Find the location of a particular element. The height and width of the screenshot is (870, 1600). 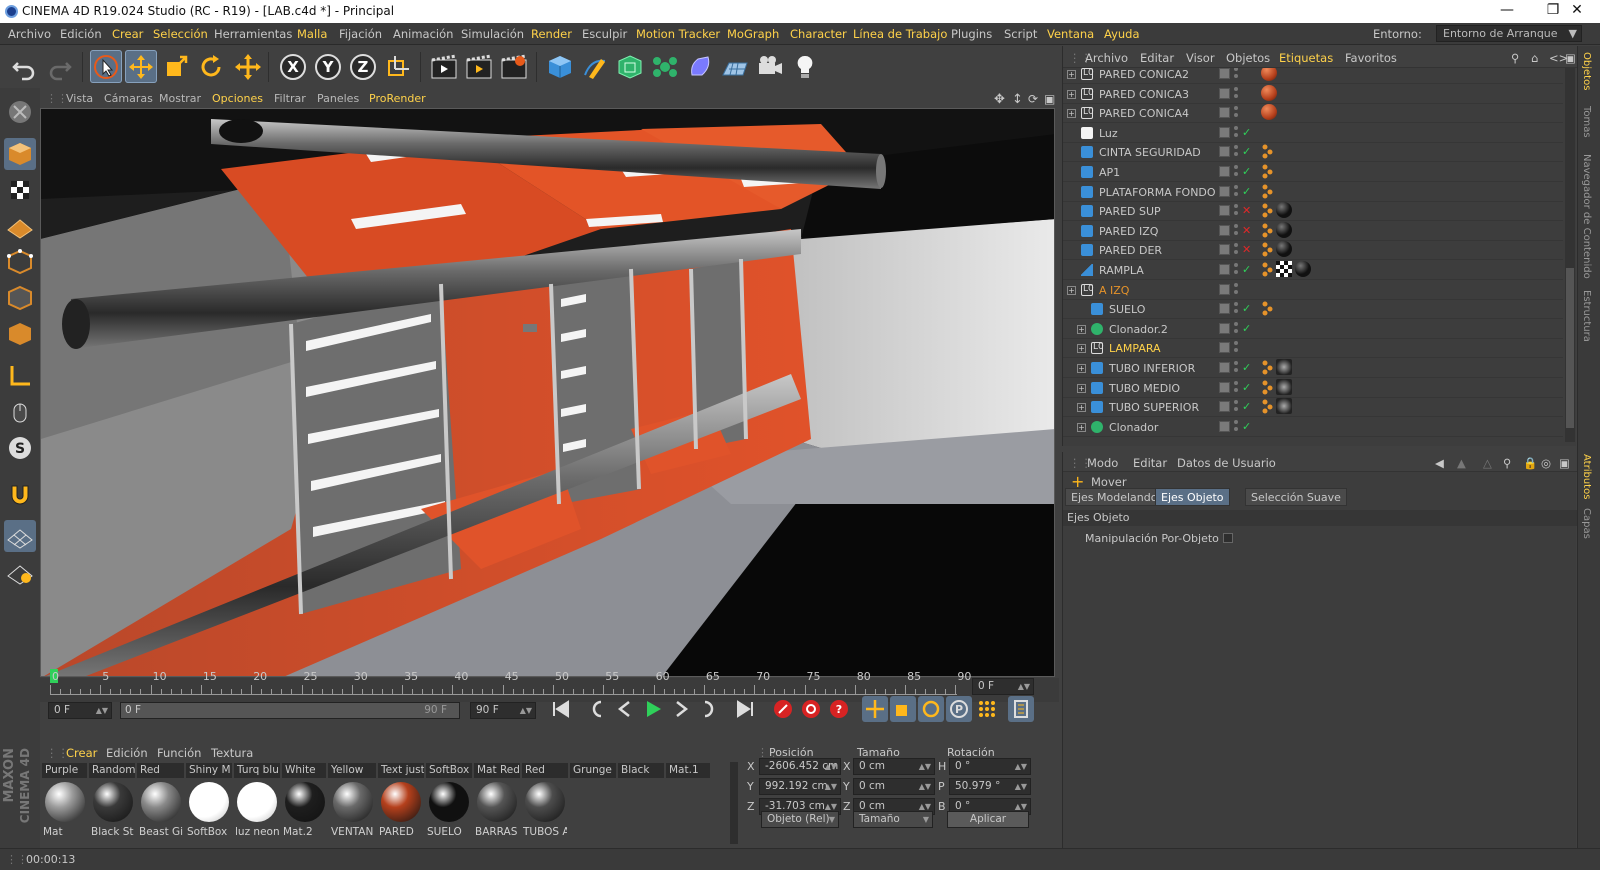

model-mode-icon is located at coordinates (20, 154).